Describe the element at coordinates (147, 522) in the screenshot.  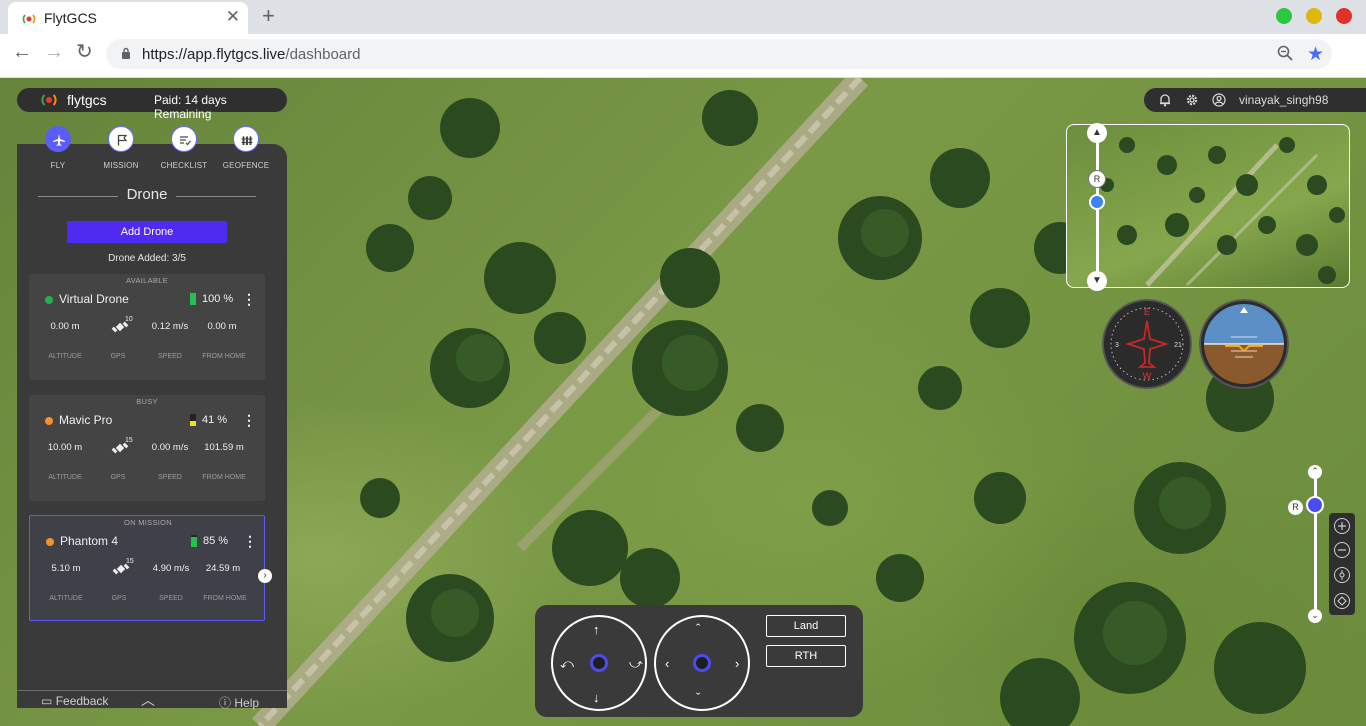
I see `drone-status: ON MISSION` at that location.